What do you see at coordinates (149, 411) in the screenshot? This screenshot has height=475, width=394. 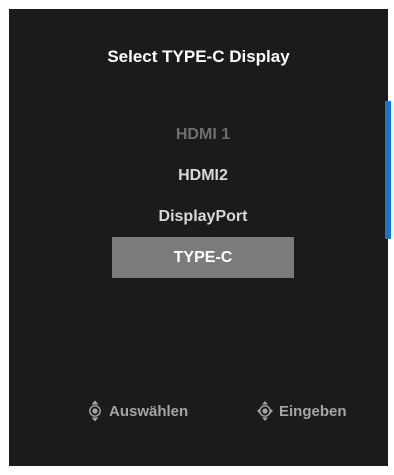 I see `select-hint-label: Auswählen` at bounding box center [149, 411].